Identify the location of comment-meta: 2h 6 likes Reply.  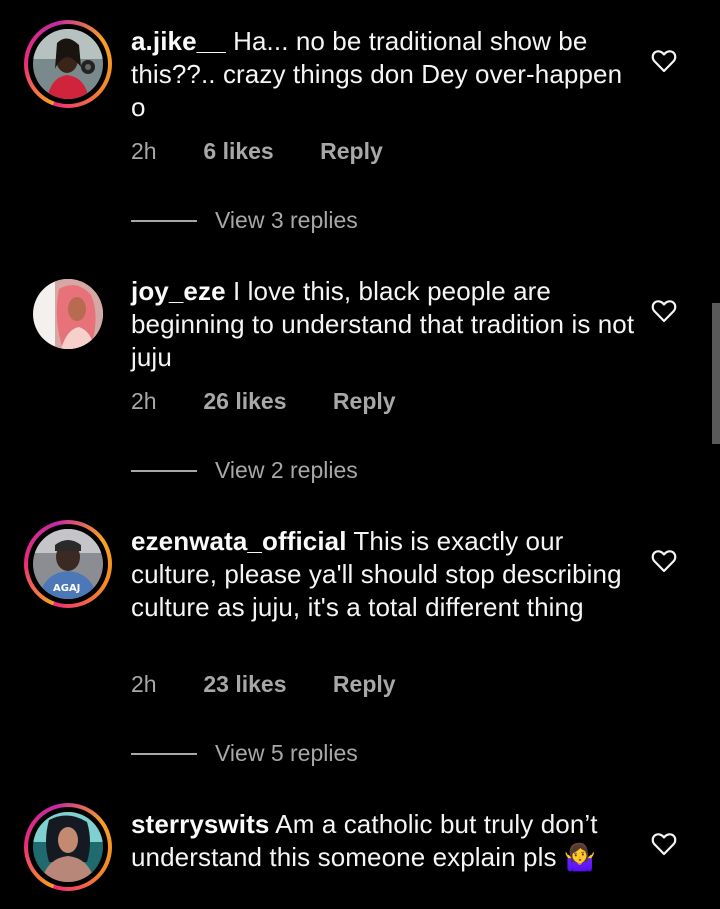
(257, 151).